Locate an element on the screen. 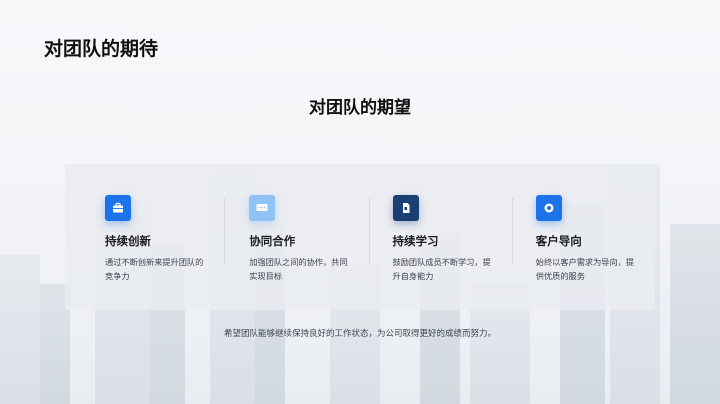 The image size is (720, 404). section-title: 对团队的期望 is located at coordinates (360, 108).